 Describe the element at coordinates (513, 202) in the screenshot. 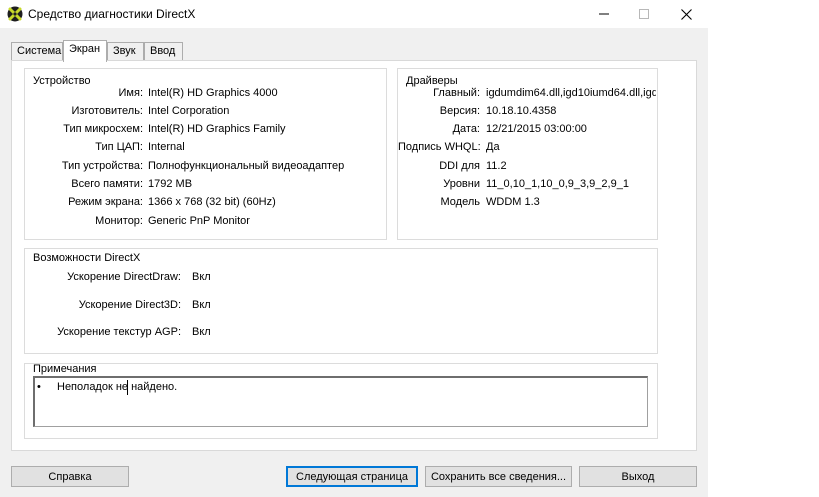

I see `kv-value: WDDM 1.3` at that location.